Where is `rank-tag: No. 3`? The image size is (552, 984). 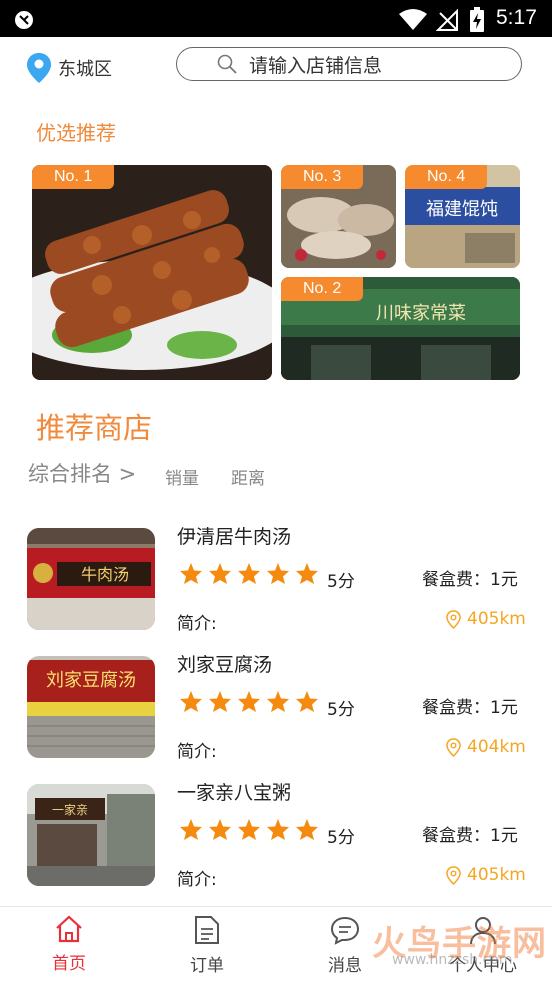
rank-tag: No. 3 is located at coordinates (322, 177).